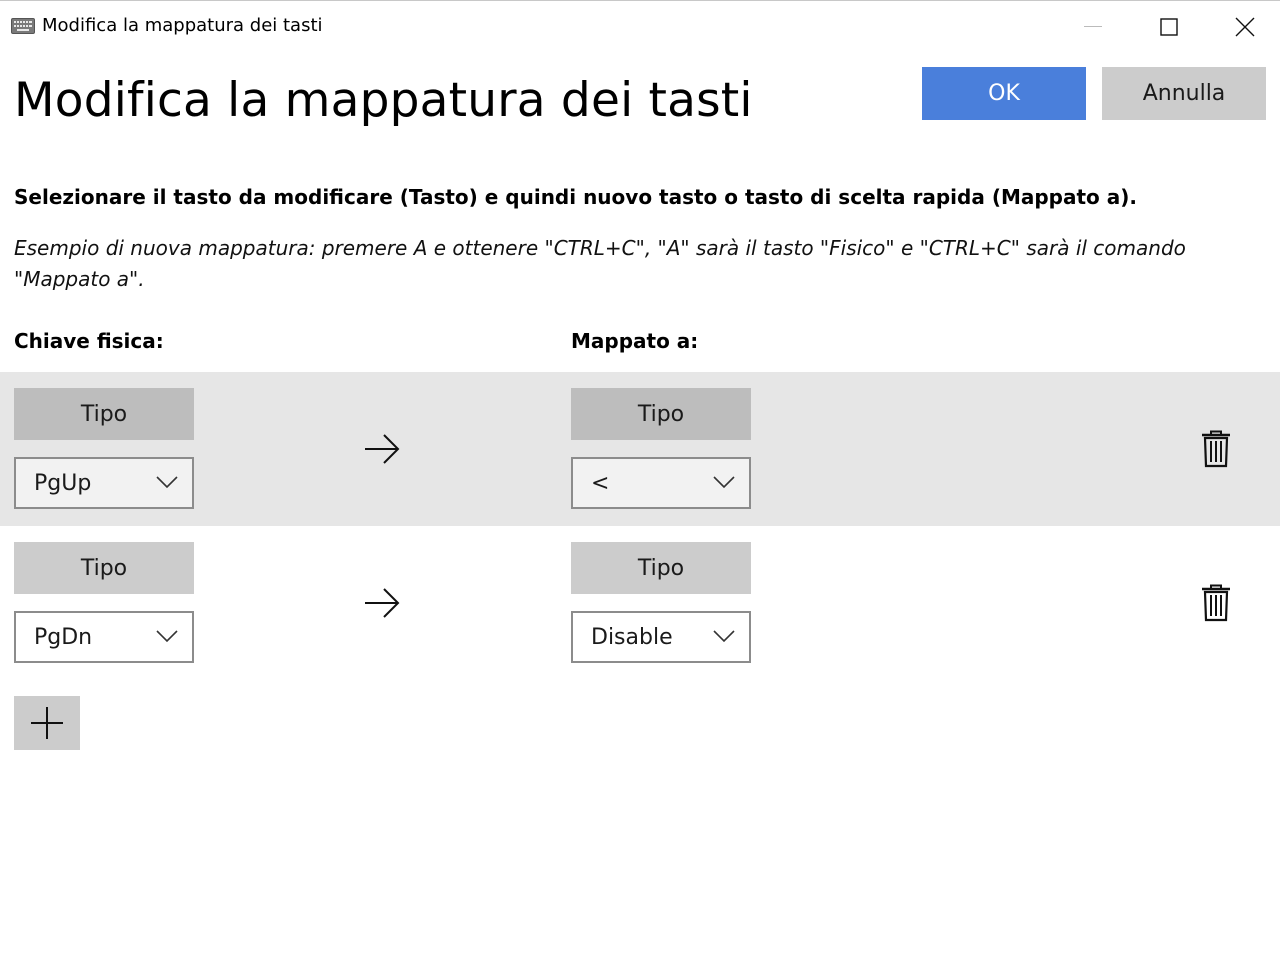 This screenshot has height=967, width=1280. What do you see at coordinates (640, 27) in the screenshot?
I see `title-bar: Modifica la mappatura dei tasti` at bounding box center [640, 27].